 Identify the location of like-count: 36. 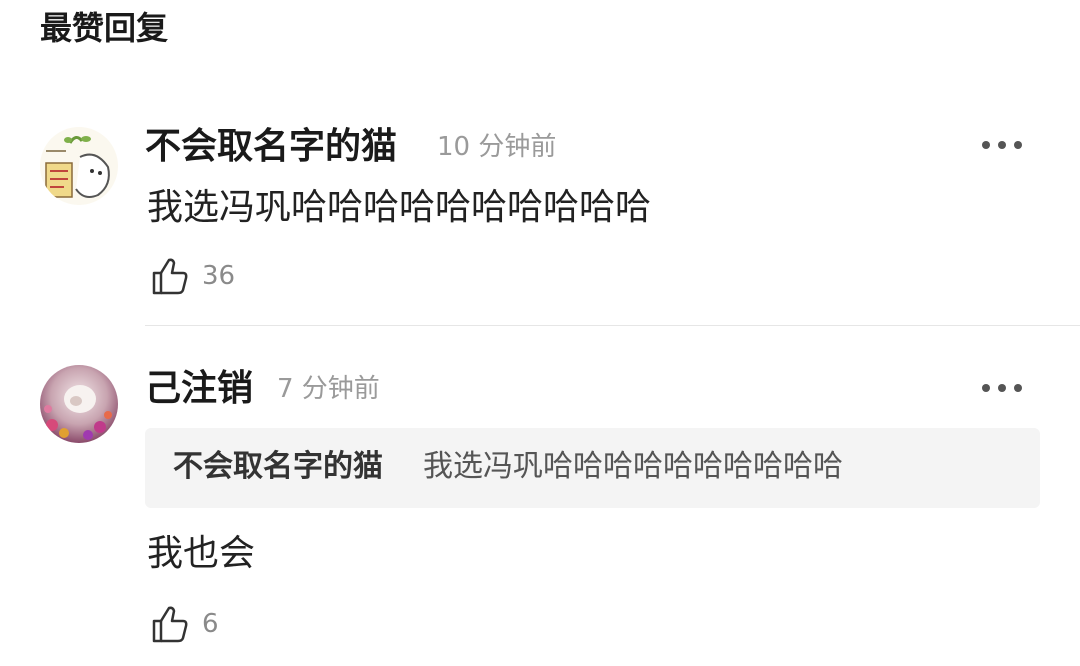
(219, 276).